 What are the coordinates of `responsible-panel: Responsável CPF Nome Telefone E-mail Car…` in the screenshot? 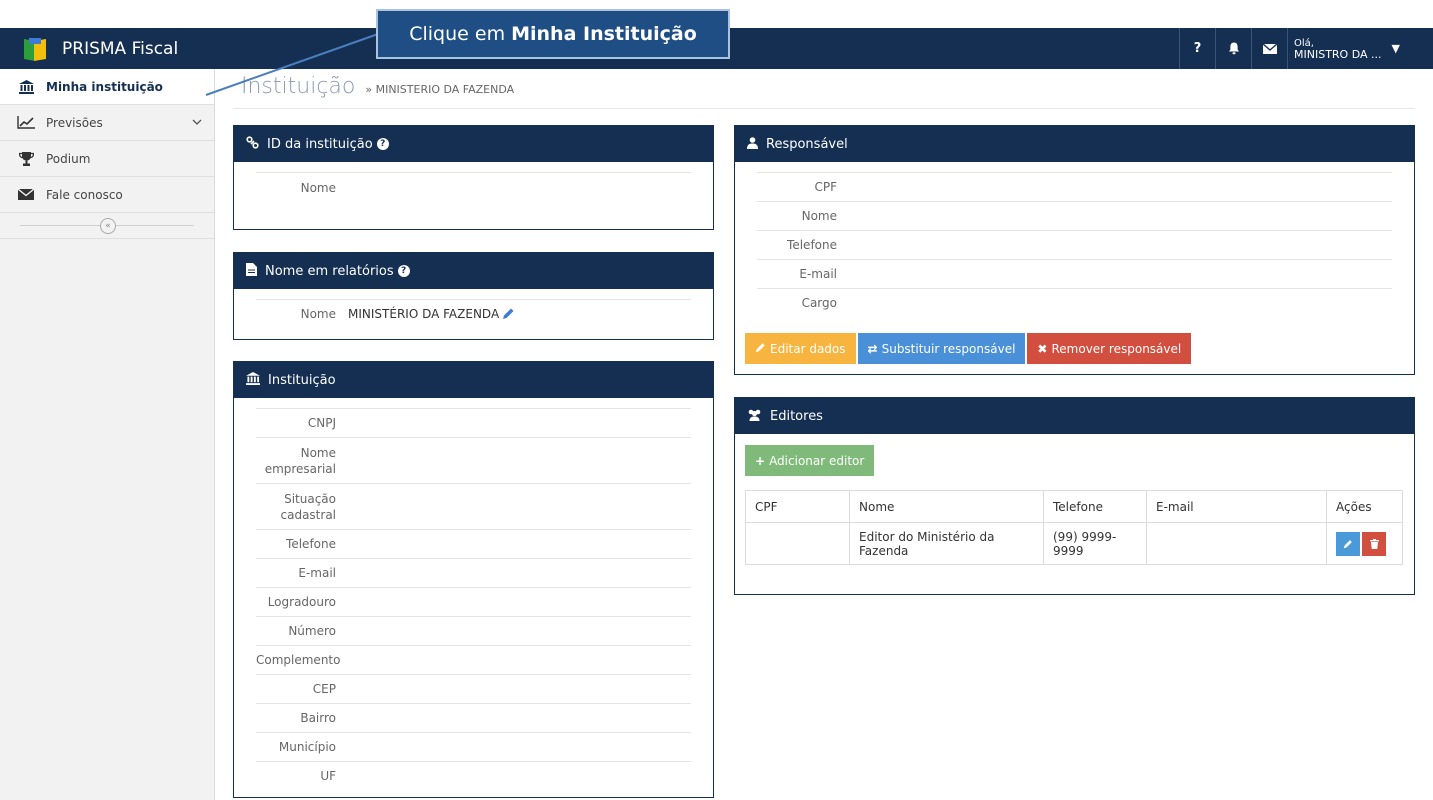 It's located at (1074, 250).